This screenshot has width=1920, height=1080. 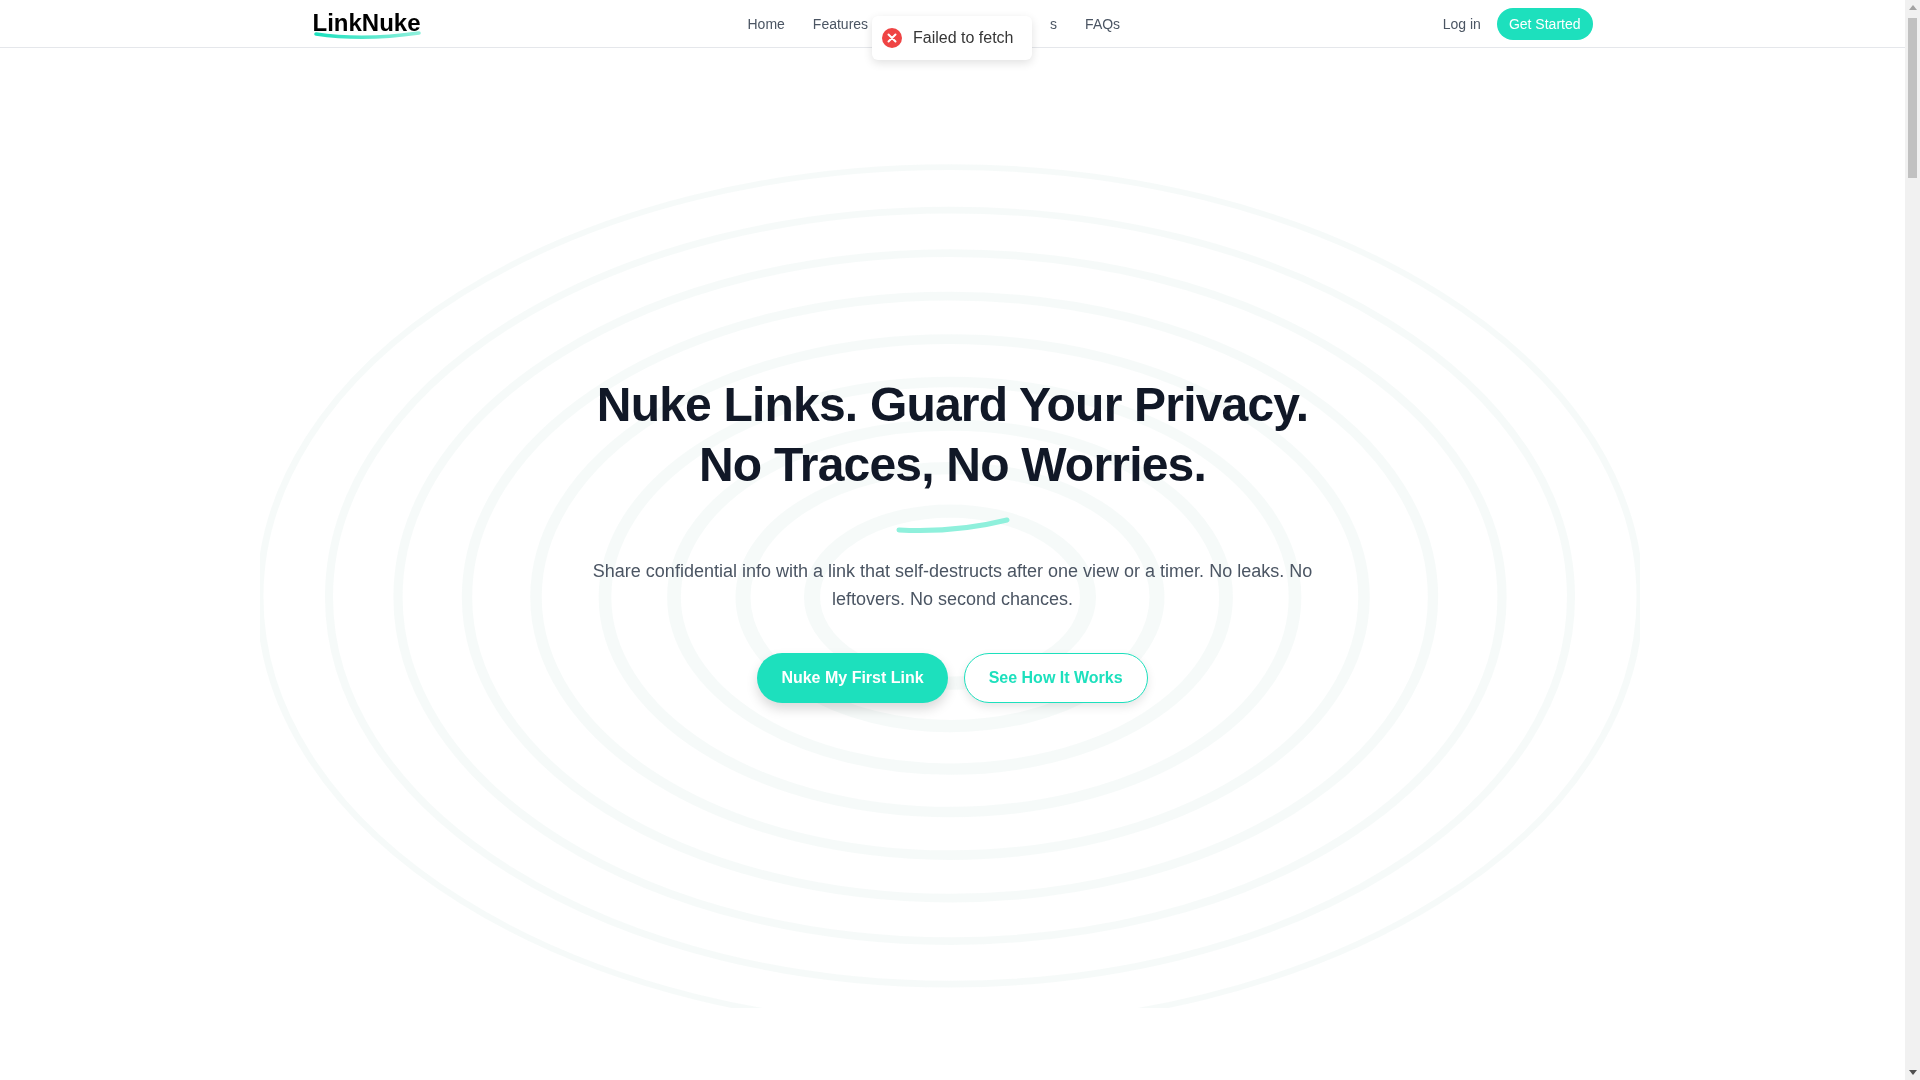 I want to click on swoosh-icon, so click(x=952, y=525).